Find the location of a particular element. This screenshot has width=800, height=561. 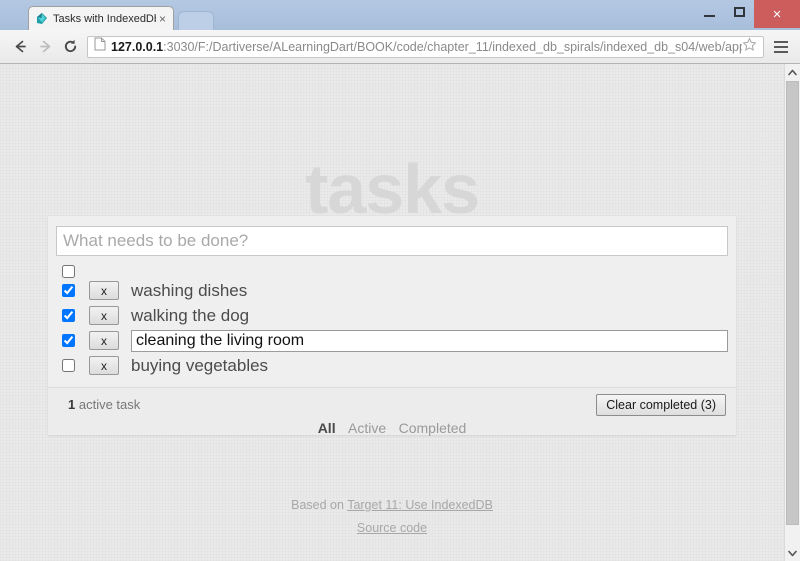

filter-active-link: Active is located at coordinates (367, 428).